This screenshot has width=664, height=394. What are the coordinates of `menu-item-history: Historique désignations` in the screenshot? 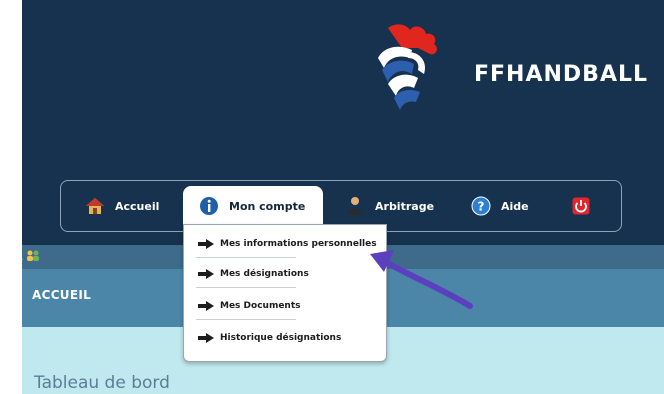 It's located at (269, 338).